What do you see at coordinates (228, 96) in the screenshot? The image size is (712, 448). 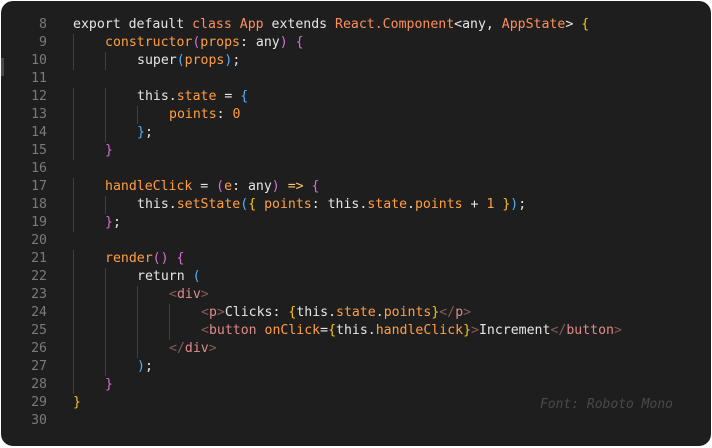 I see `code-token: =` at bounding box center [228, 96].